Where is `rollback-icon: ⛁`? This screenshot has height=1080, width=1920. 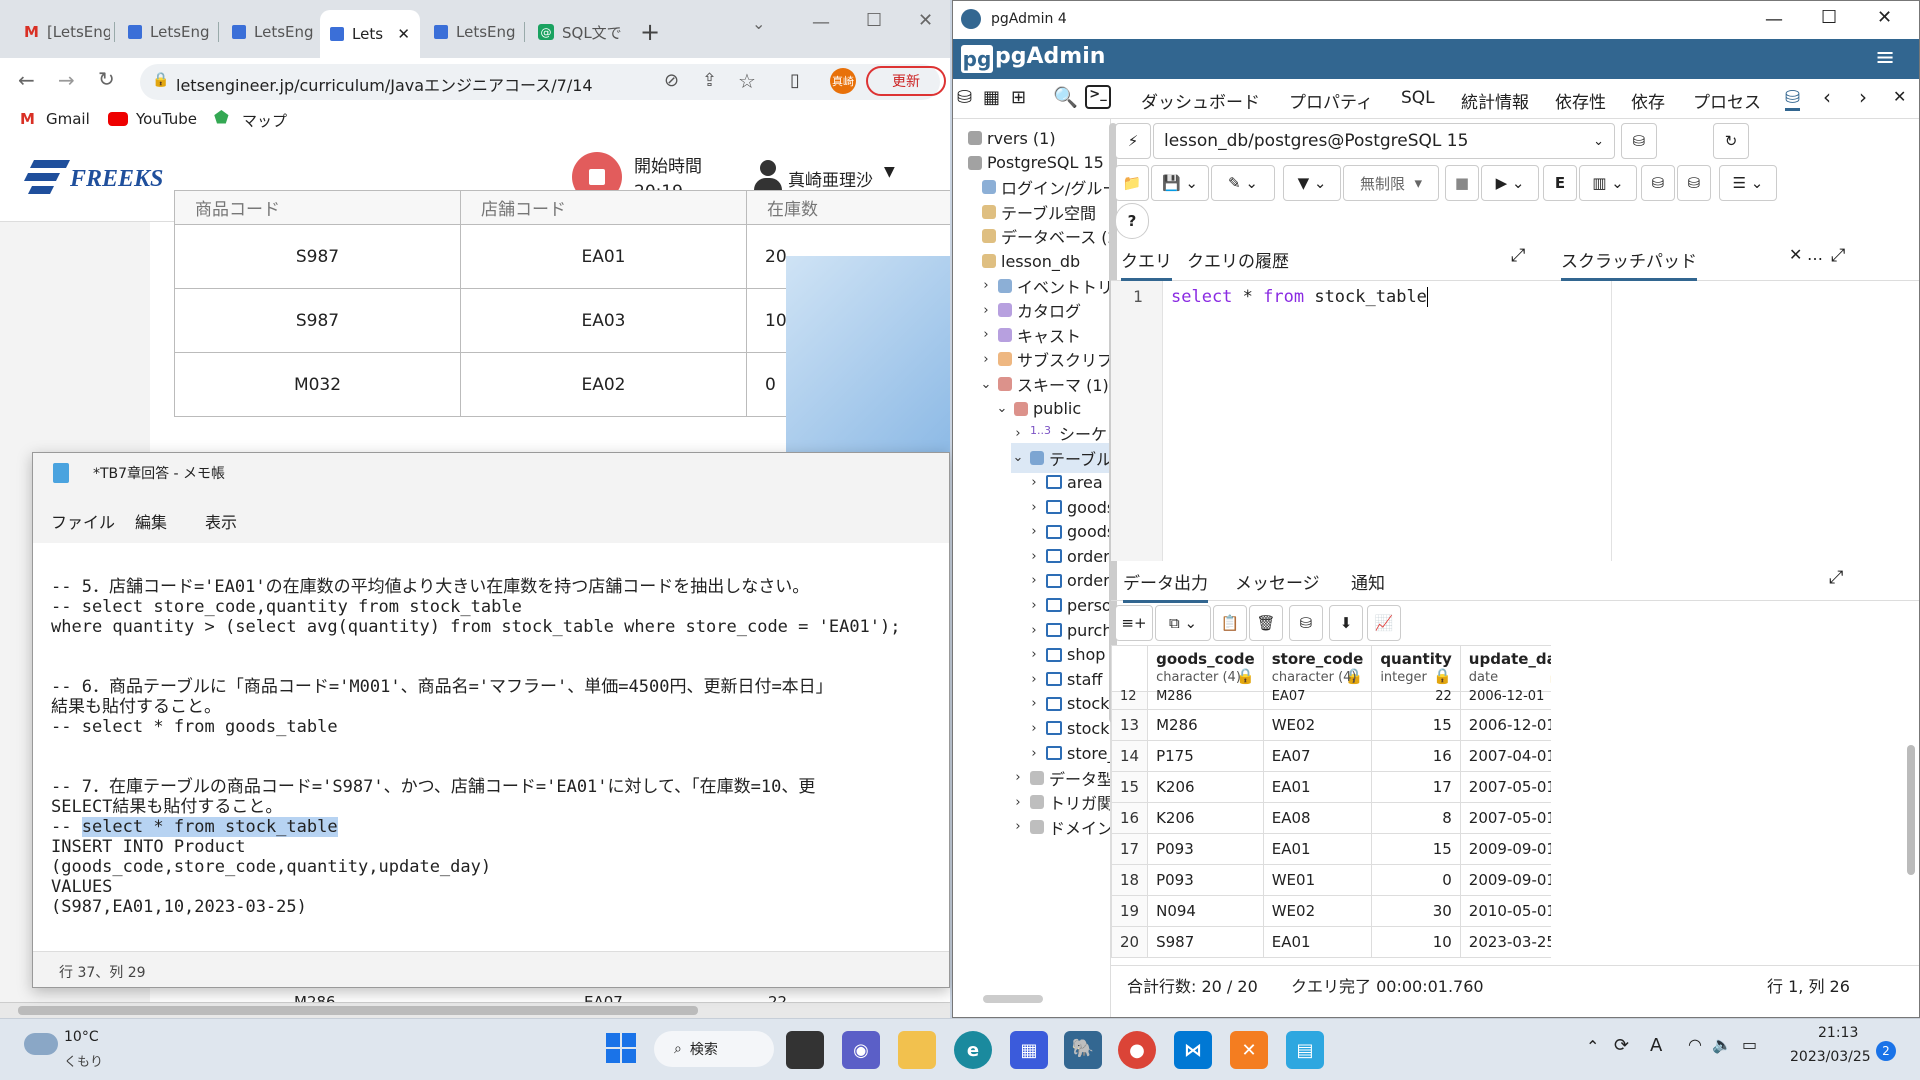
rollback-icon: ⛁ is located at coordinates (1694, 183).